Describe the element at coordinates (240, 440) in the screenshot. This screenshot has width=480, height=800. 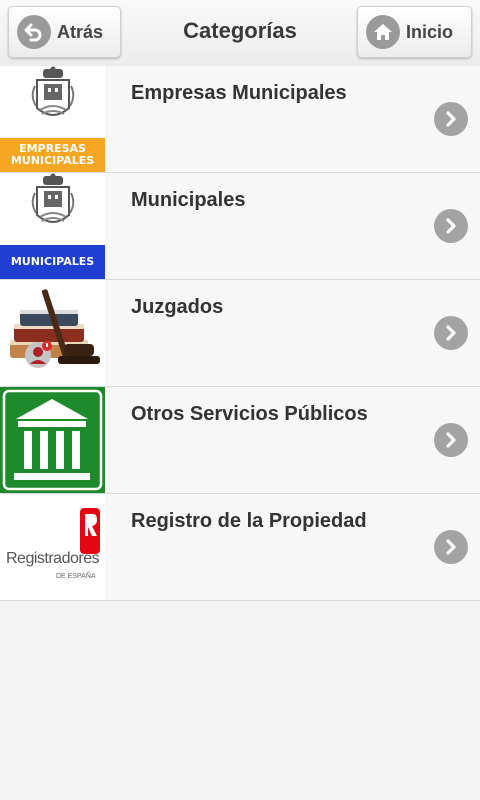
I see `list-item-otros-servicios: Otros Servicios Públicos` at that location.